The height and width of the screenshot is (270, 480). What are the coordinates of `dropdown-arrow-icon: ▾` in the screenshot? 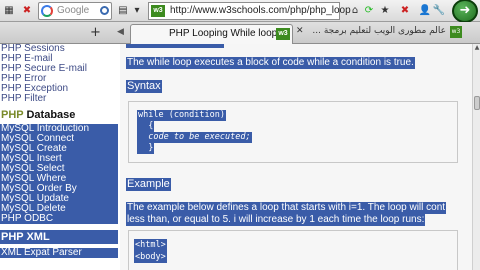 It's located at (137, 11).